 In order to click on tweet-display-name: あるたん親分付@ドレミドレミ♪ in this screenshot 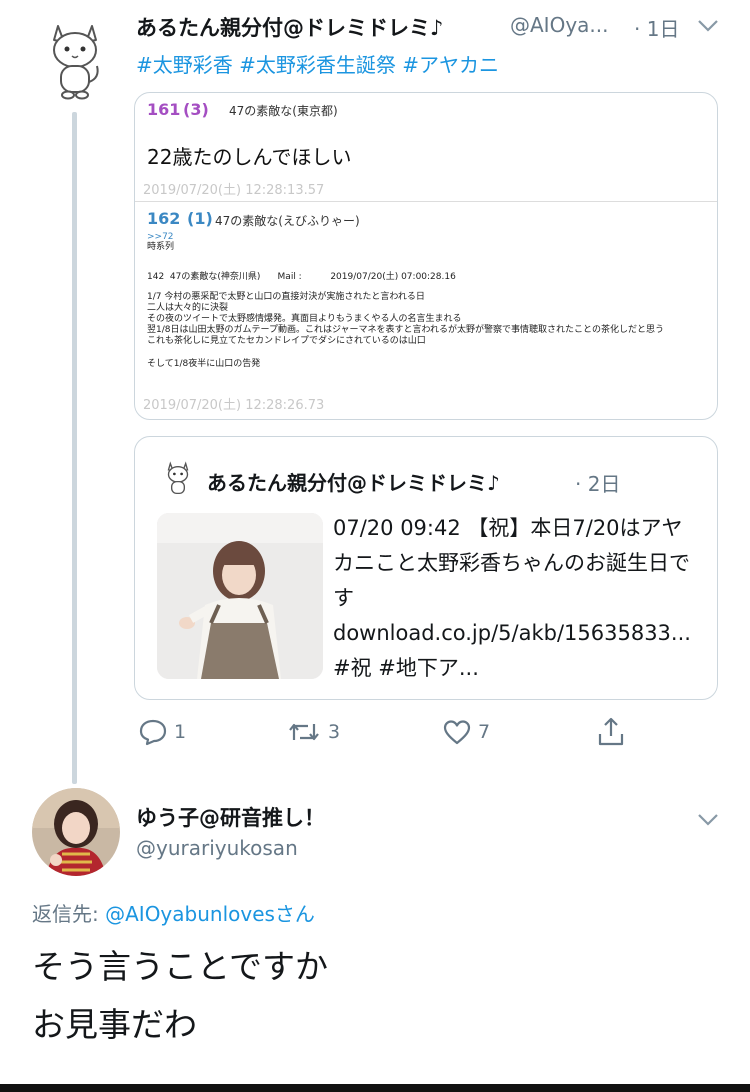, I will do `click(289, 27)`.